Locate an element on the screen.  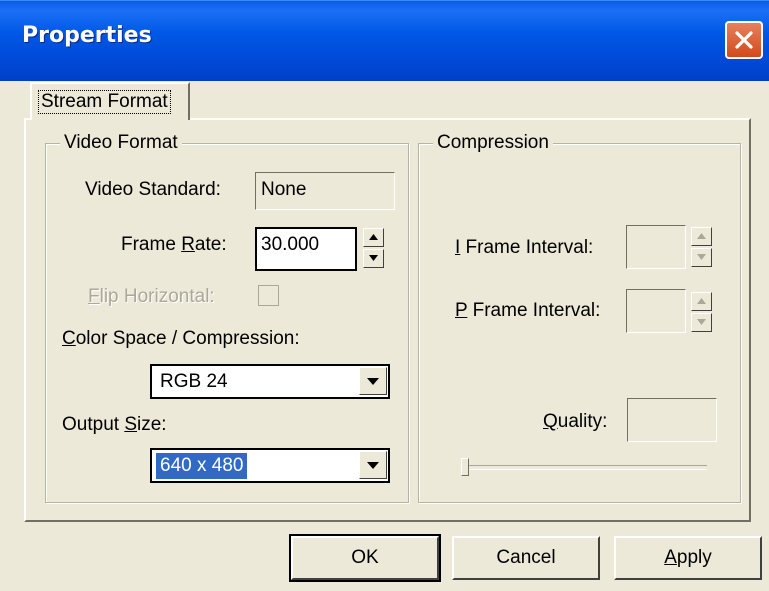
frame-rate-label: Frame Rate: is located at coordinates (174, 244).